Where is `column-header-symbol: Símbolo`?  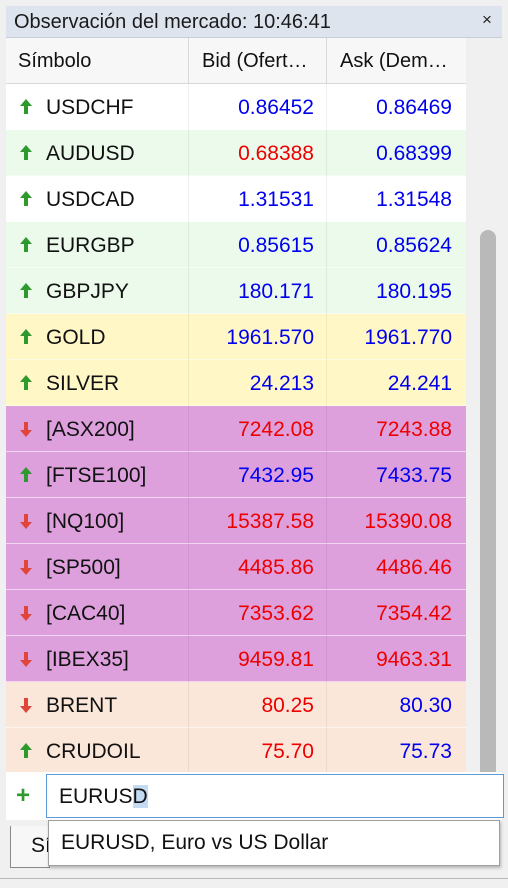 column-header-symbol: Símbolo is located at coordinates (103, 61).